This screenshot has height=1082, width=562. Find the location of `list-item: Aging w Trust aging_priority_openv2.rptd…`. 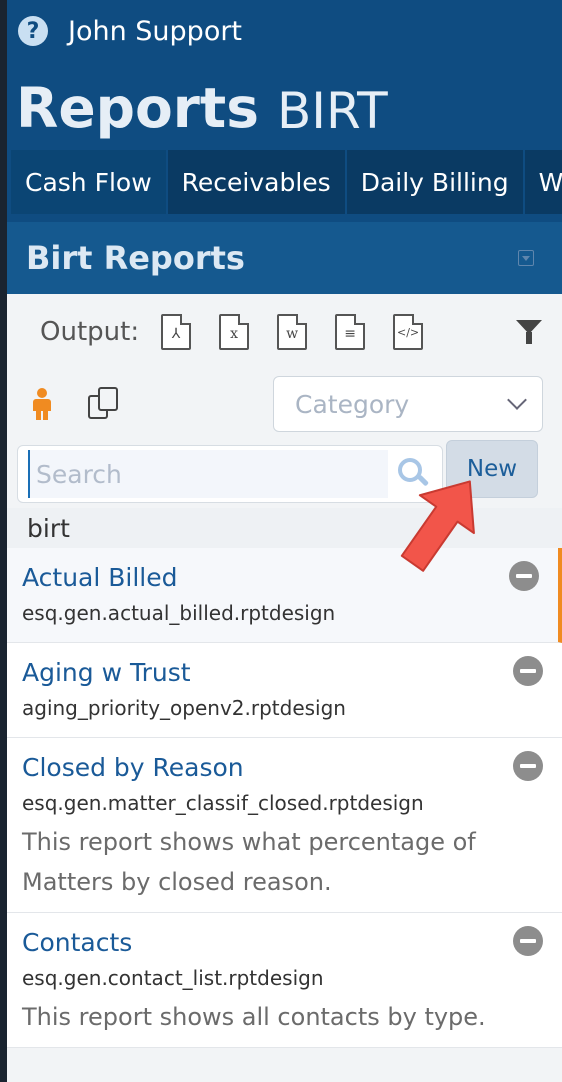

list-item: Aging w Trust aging_priority_openv2.rptd… is located at coordinates (284, 690).